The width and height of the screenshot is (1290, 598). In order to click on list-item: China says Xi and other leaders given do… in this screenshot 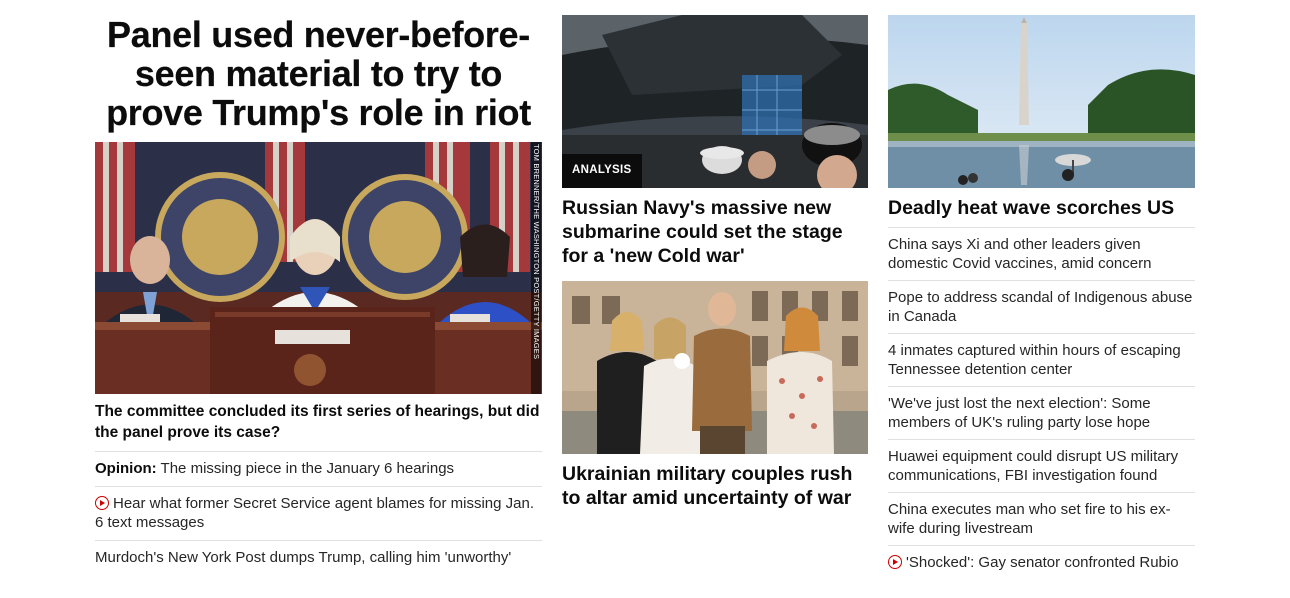, I will do `click(1041, 253)`.